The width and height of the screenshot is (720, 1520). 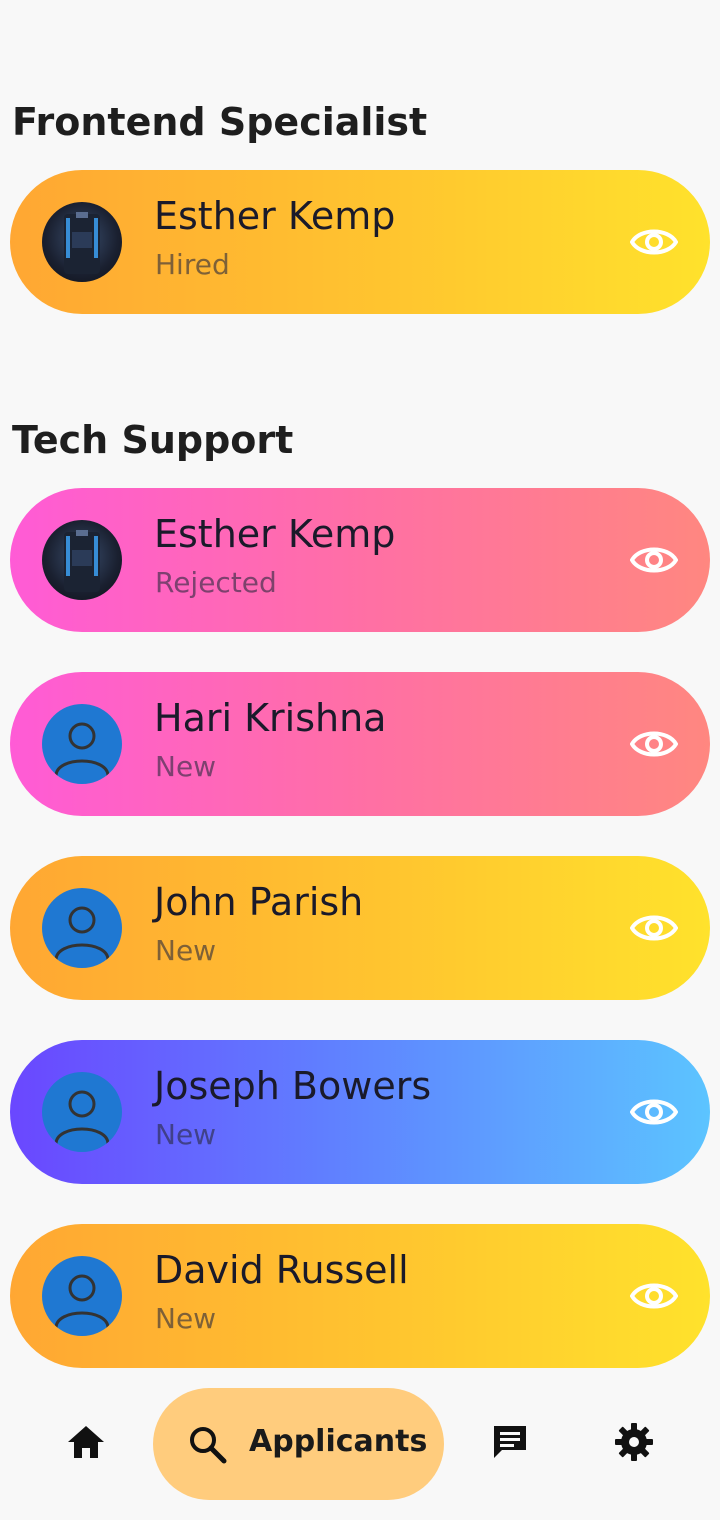 I want to click on applicant-card: David Russell New, so click(x=360, y=1296).